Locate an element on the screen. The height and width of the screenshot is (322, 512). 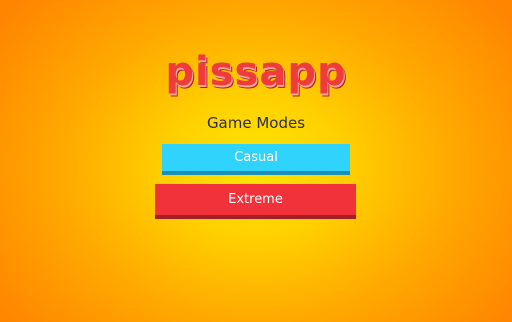
casual-mode-label: Casual is located at coordinates (256, 157).